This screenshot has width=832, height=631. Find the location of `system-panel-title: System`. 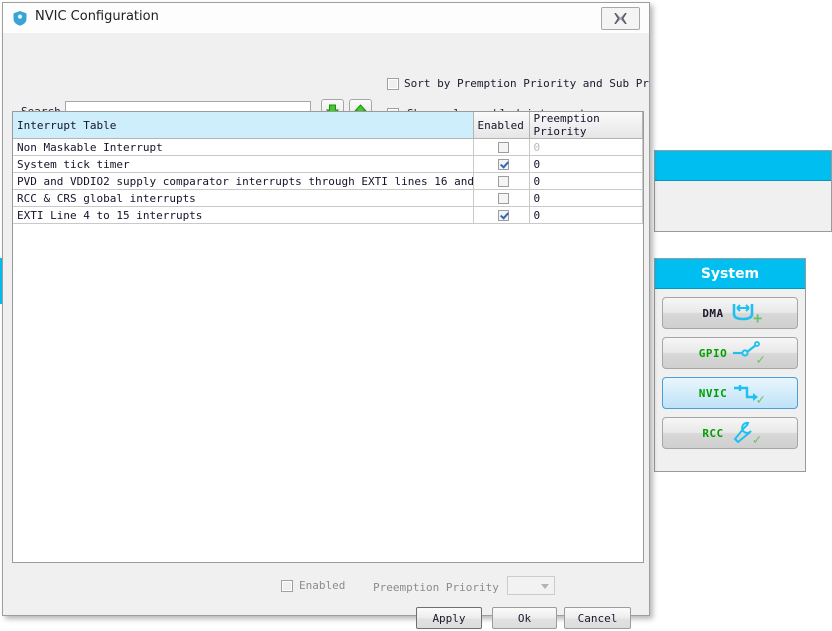

system-panel-title: System is located at coordinates (730, 274).